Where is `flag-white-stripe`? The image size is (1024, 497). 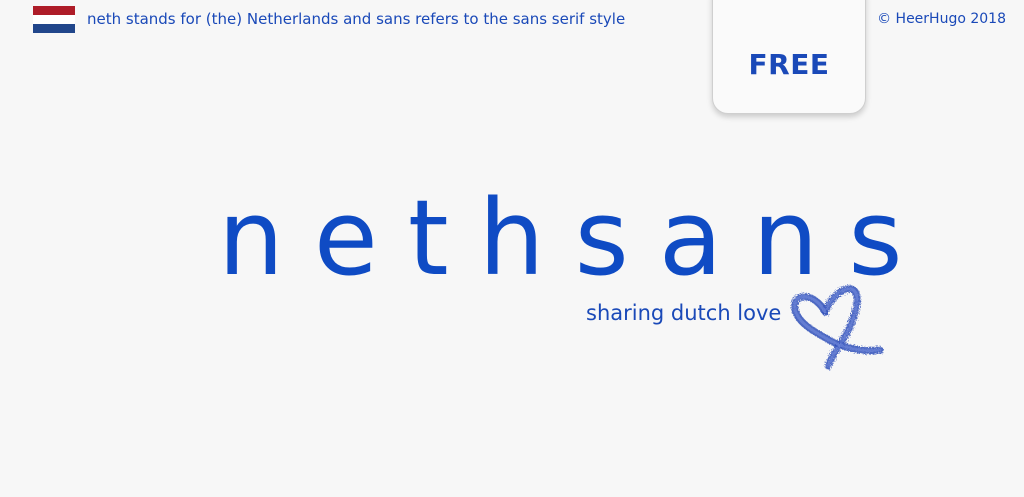 flag-white-stripe is located at coordinates (54, 19).